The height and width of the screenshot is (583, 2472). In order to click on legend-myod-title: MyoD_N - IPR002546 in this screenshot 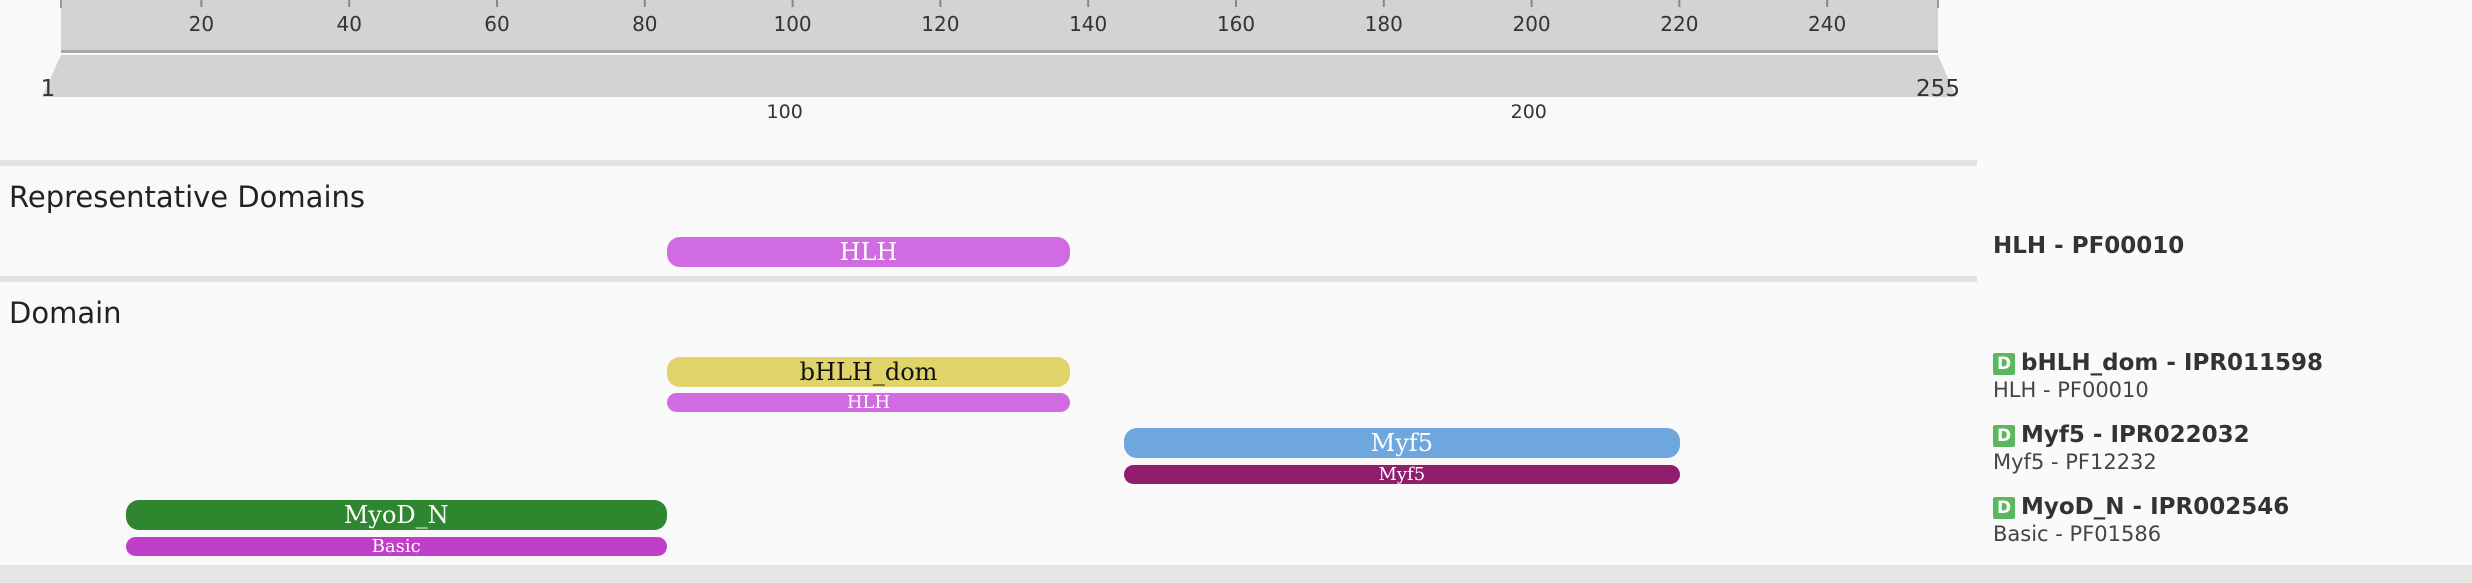, I will do `click(2155, 507)`.